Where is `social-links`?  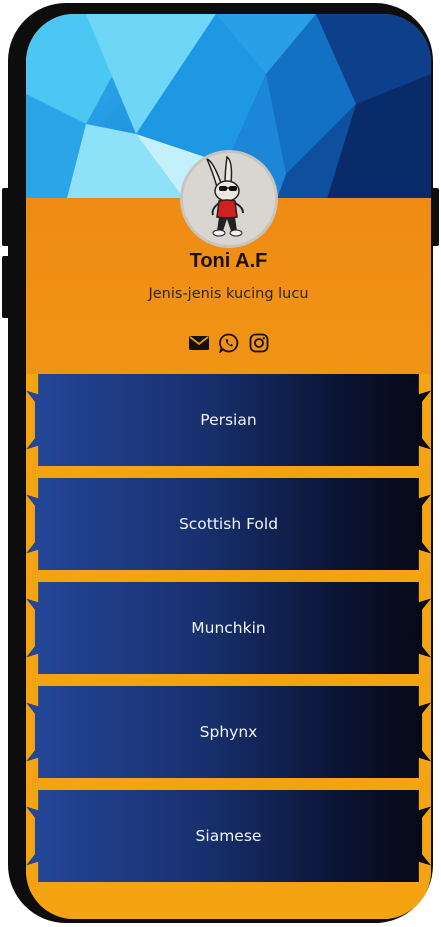
social-links is located at coordinates (228, 343).